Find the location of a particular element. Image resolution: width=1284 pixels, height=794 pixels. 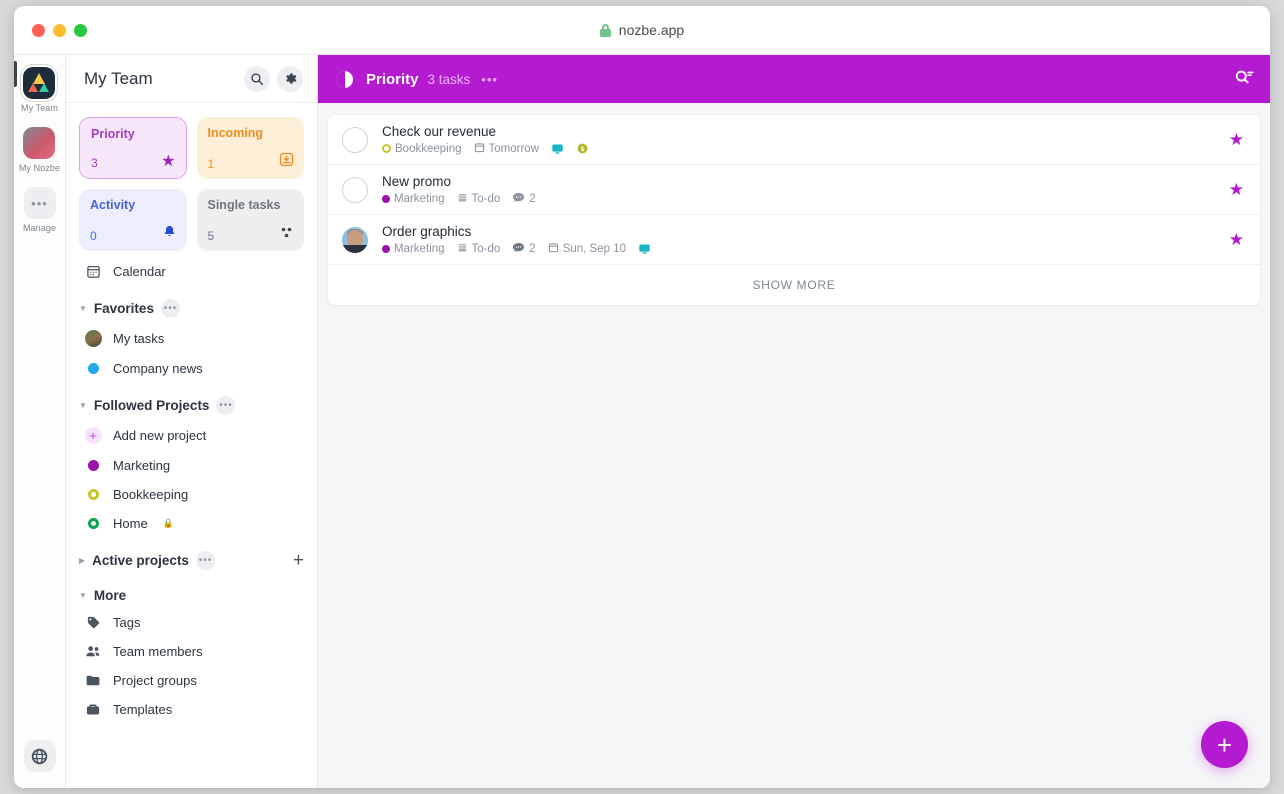

card-count: 3 is located at coordinates (94, 163).